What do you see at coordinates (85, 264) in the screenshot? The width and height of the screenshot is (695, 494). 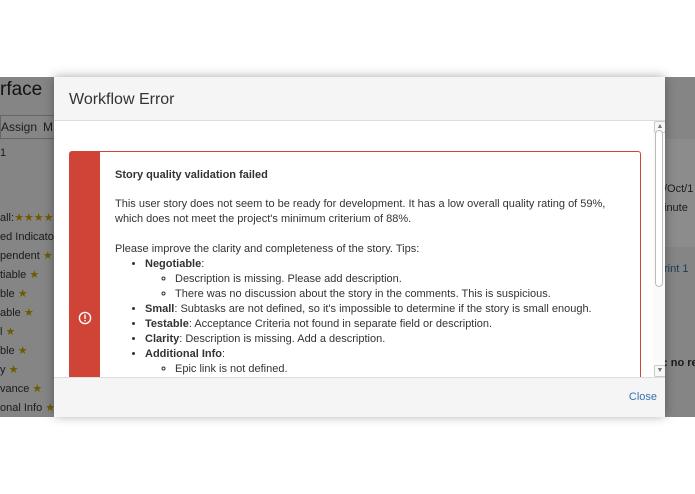 I see `error-strip` at bounding box center [85, 264].